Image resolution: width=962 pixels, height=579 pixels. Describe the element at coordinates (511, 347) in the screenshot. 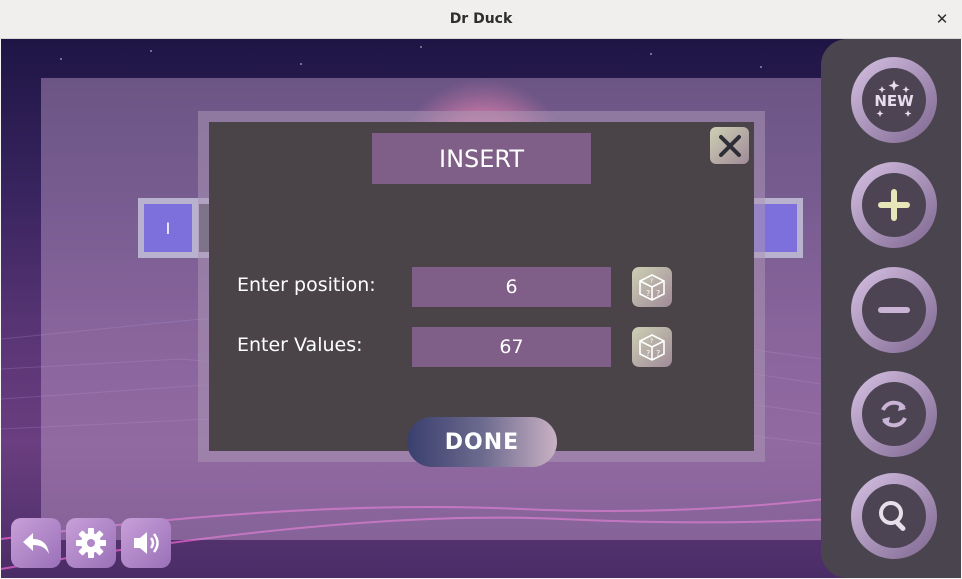

I see `values-input` at that location.